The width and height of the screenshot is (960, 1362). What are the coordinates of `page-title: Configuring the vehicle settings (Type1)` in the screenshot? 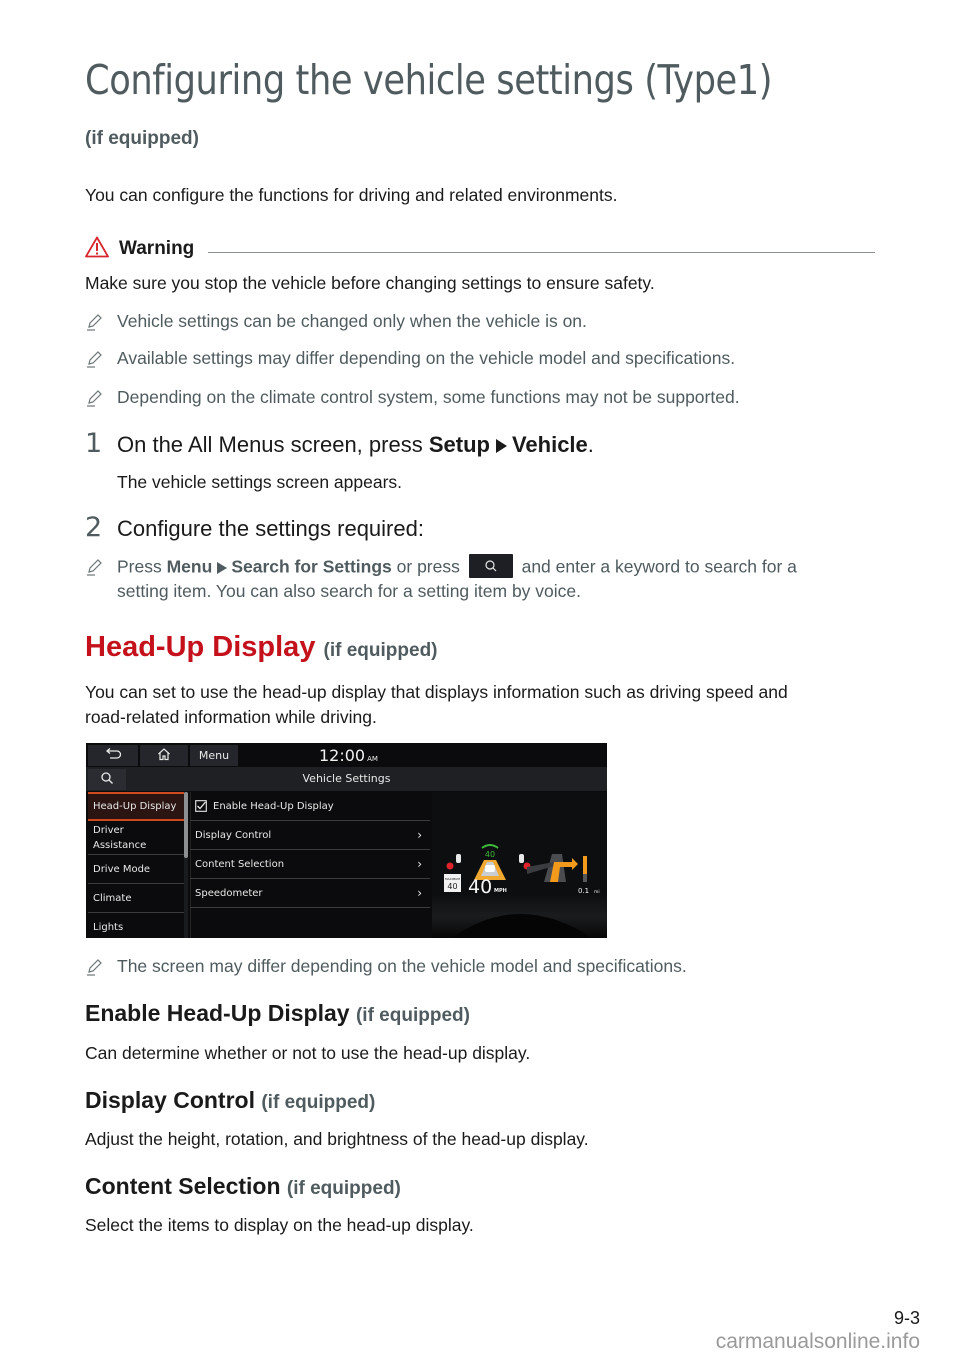 It's located at (429, 80).